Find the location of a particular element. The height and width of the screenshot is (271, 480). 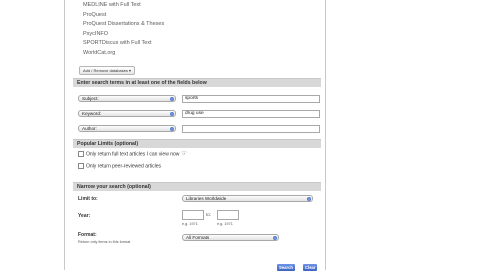

add-remove-databases-button: Add / Remove databases ▾ is located at coordinates (107, 70).